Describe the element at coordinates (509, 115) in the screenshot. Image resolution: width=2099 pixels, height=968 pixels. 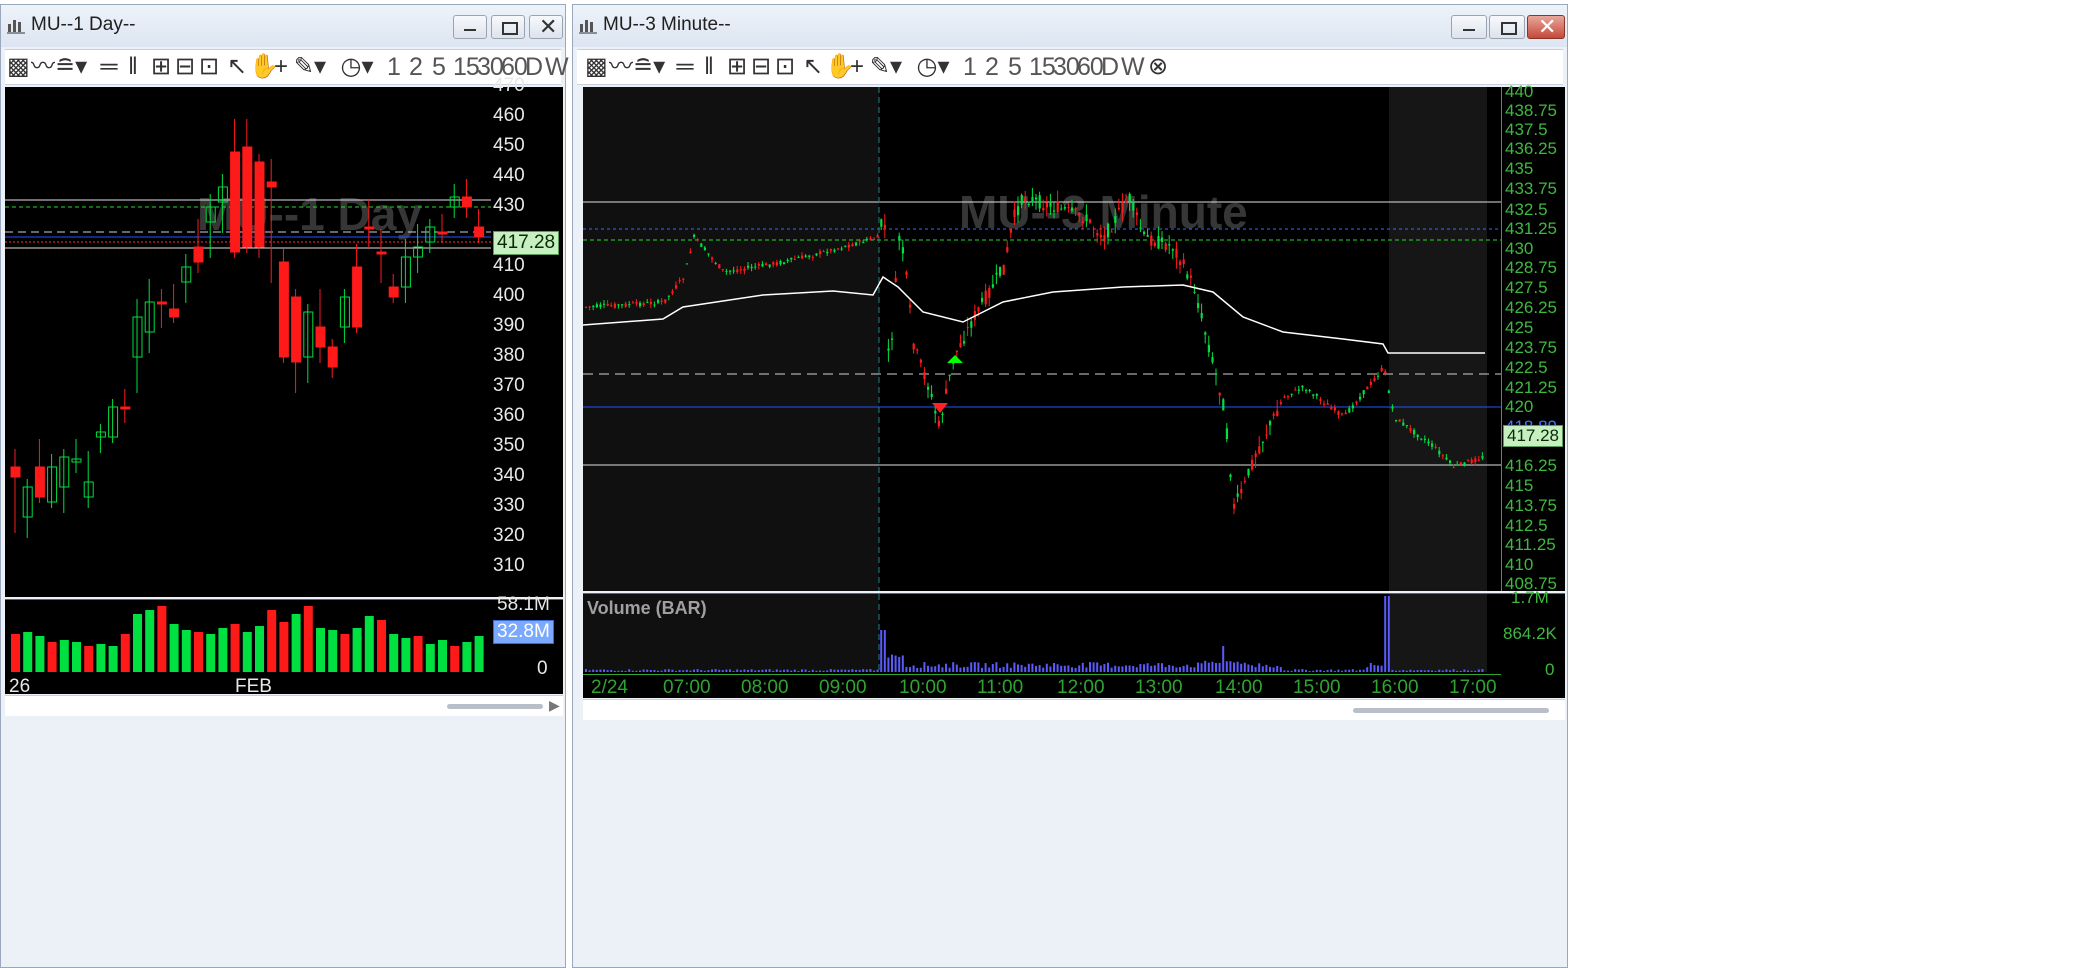
I see `price-tick: 460` at that location.